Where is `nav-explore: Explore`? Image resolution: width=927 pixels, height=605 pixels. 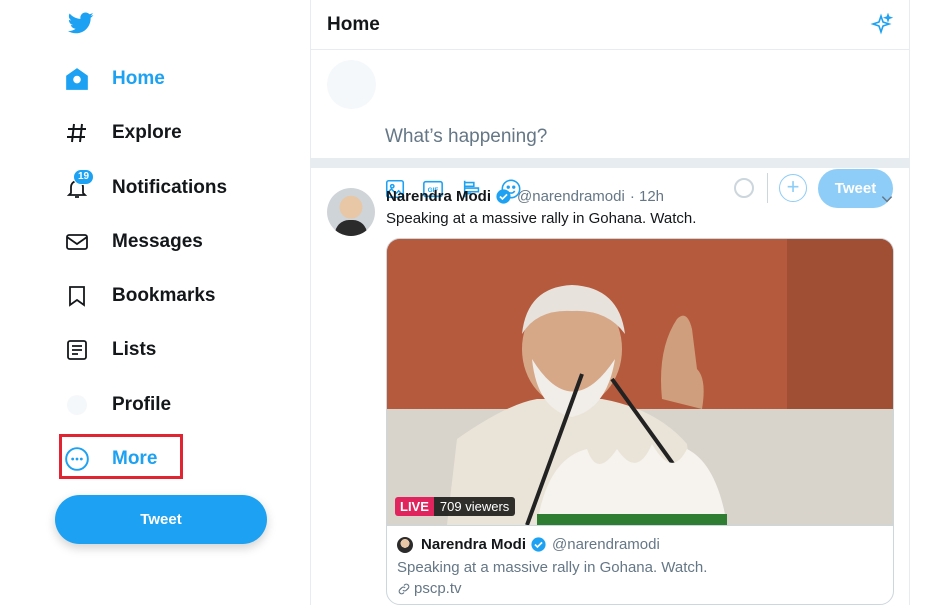 nav-explore: Explore is located at coordinates (121, 133).